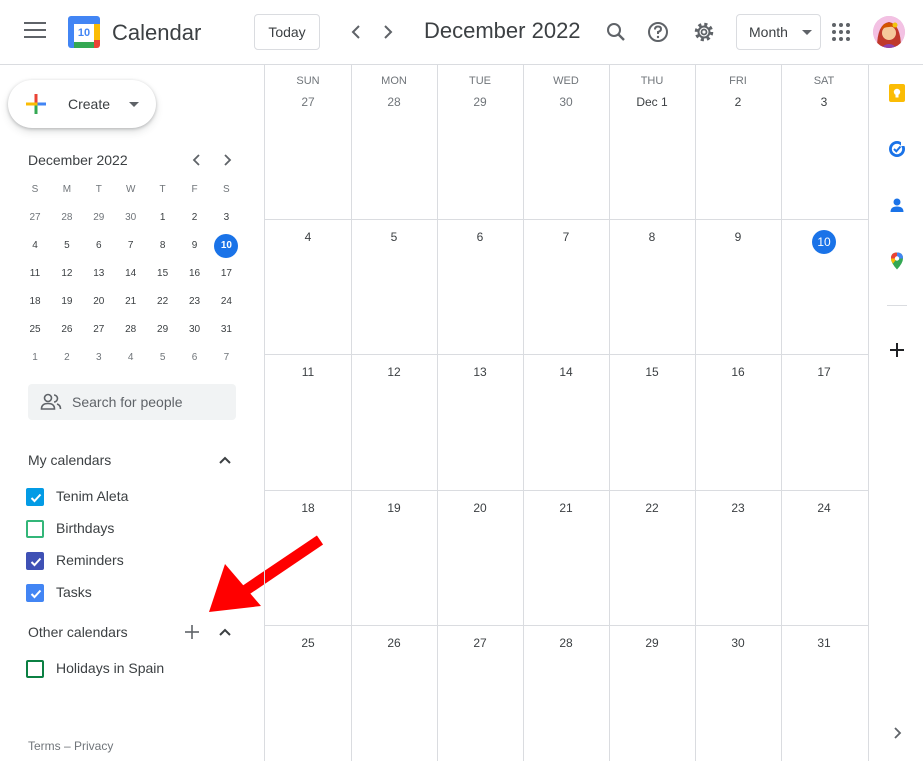 Image resolution: width=923 pixels, height=761 pixels. Describe the element at coordinates (163, 330) in the screenshot. I see `mini-day: 29` at that location.